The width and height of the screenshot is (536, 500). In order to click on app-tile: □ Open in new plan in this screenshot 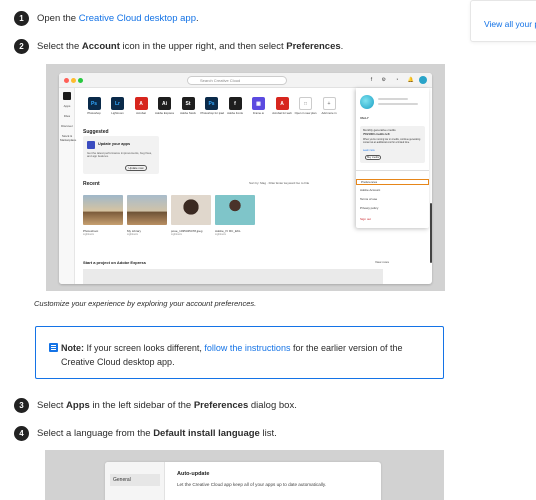, I will do `click(306, 106)`.